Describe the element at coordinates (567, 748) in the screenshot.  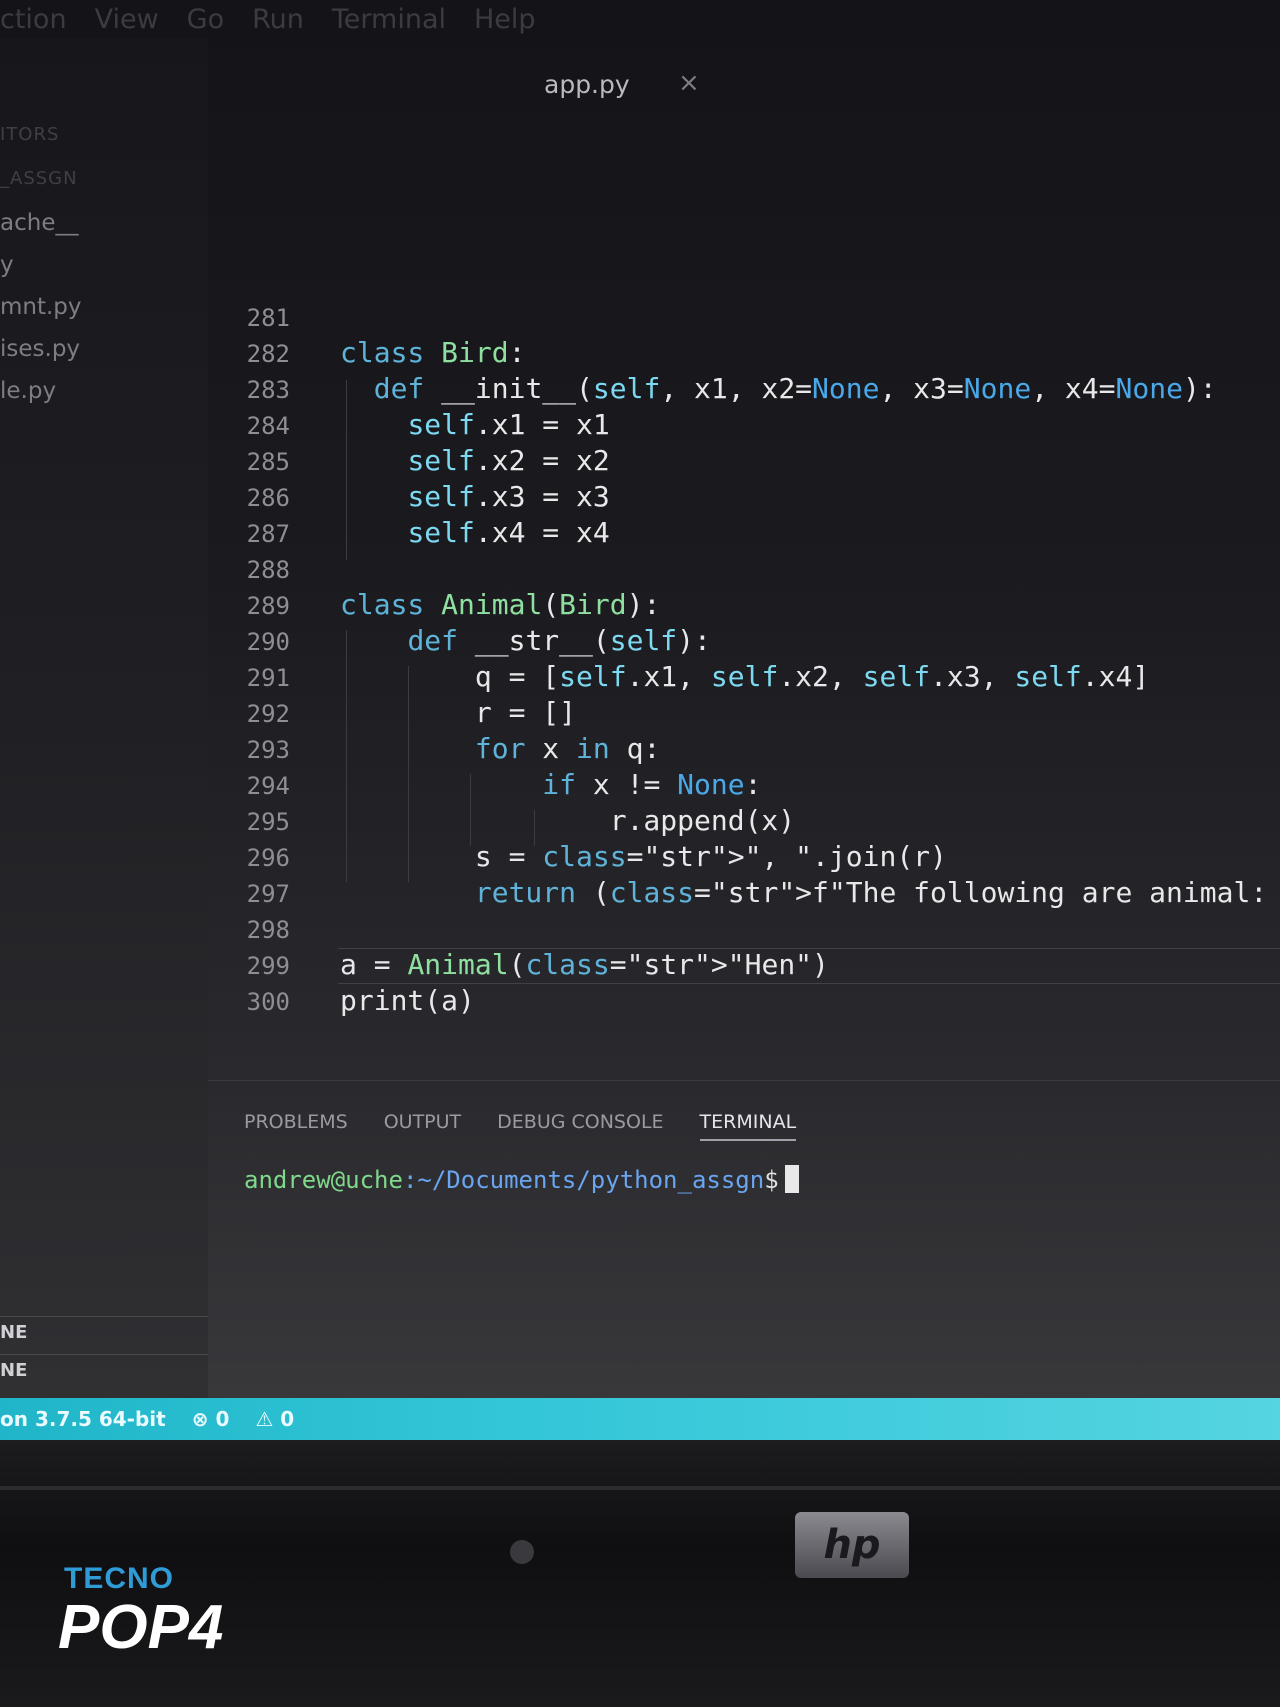
I see `code-text: for x in q:` at that location.